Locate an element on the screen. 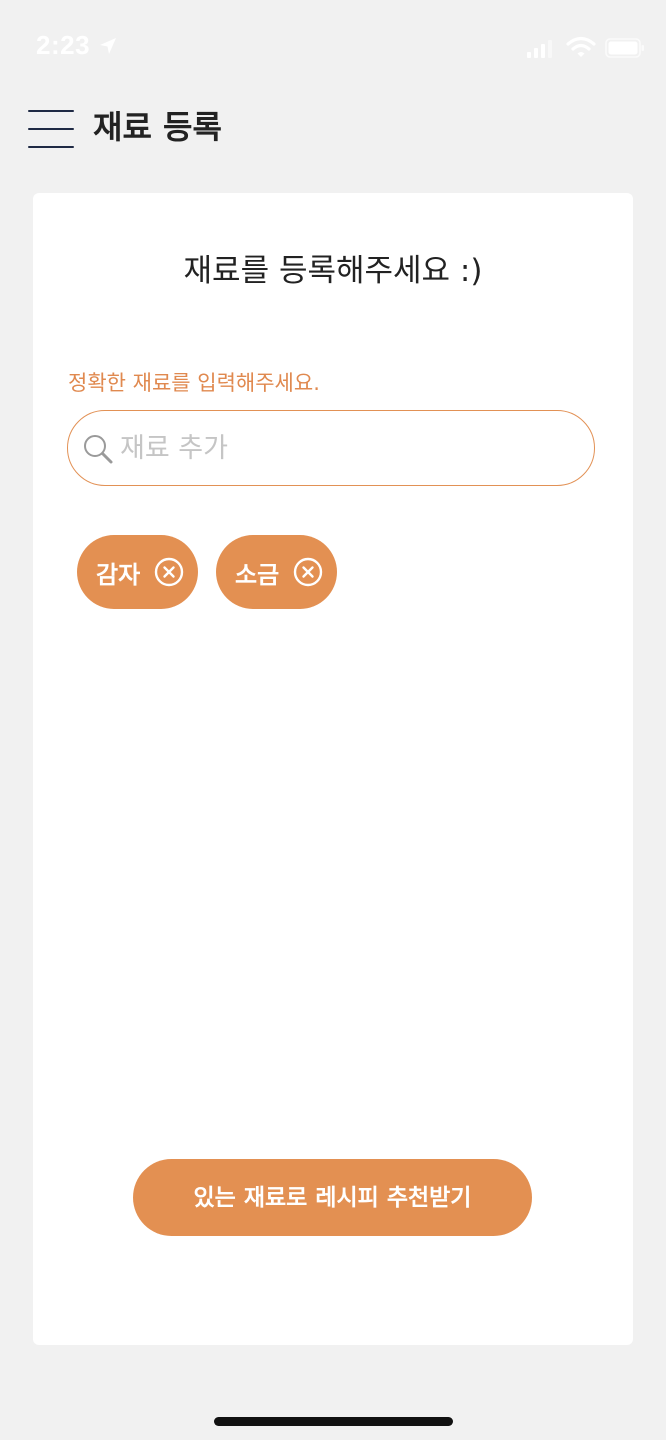 The width and height of the screenshot is (666, 1440). ingredient-chip: 소금 is located at coordinates (276, 572).